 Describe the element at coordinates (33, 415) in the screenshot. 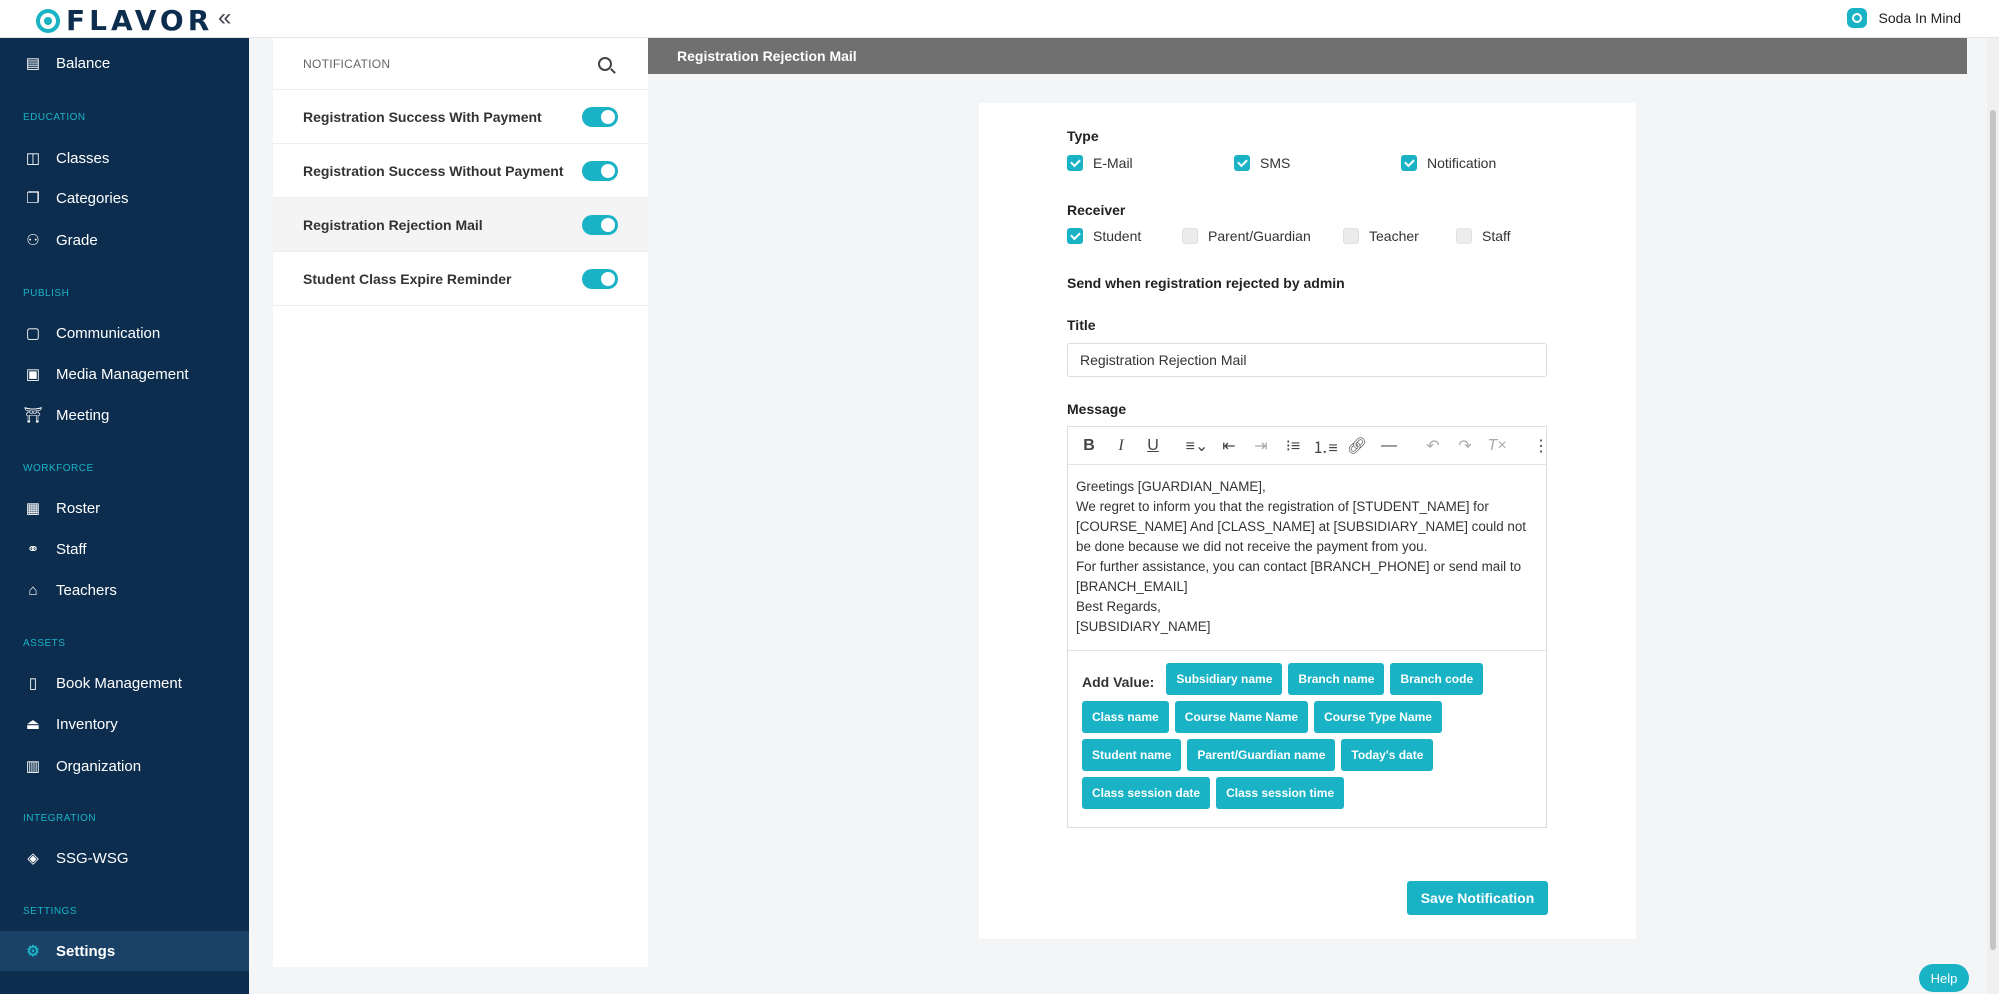

I see `meeting-icon: ⛩` at that location.